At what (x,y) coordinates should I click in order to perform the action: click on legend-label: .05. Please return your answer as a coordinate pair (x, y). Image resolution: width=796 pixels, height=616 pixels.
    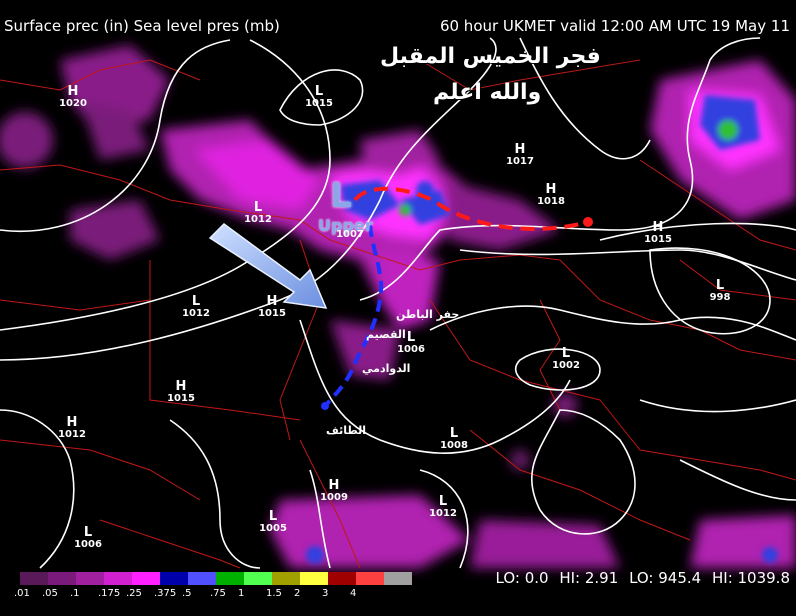
    Looking at the image, I should click on (50, 593).